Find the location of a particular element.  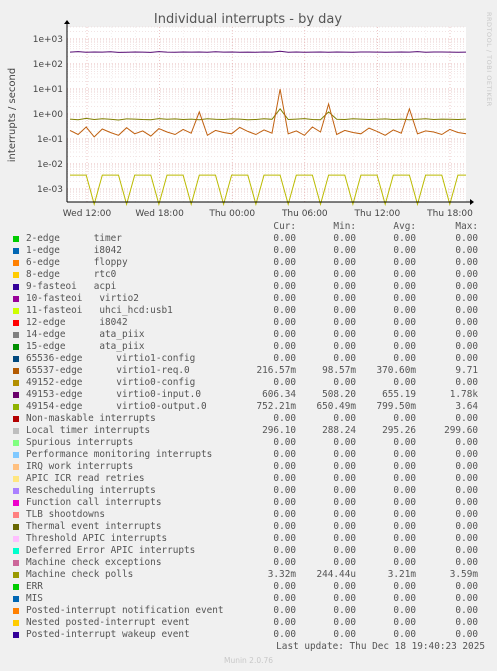

header-cur: Cur: is located at coordinates (284, 226).